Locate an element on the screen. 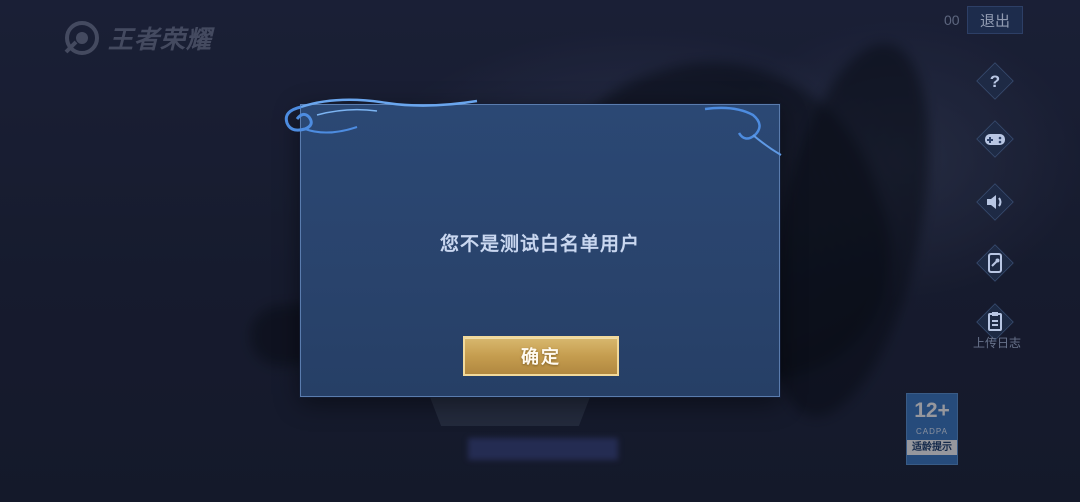 Image resolution: width=1080 pixels, height=502 pixels. gamepad-icon is located at coordinates (995, 139).